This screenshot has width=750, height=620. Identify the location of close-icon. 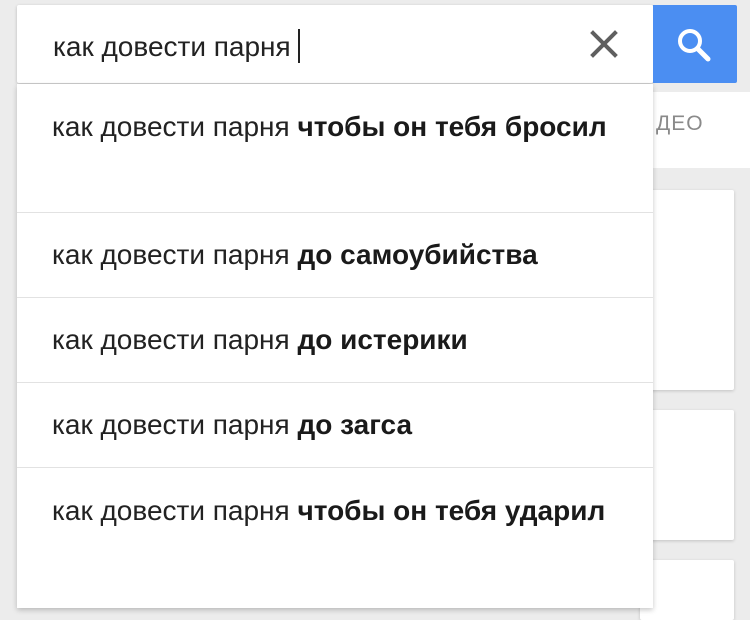
(604, 44).